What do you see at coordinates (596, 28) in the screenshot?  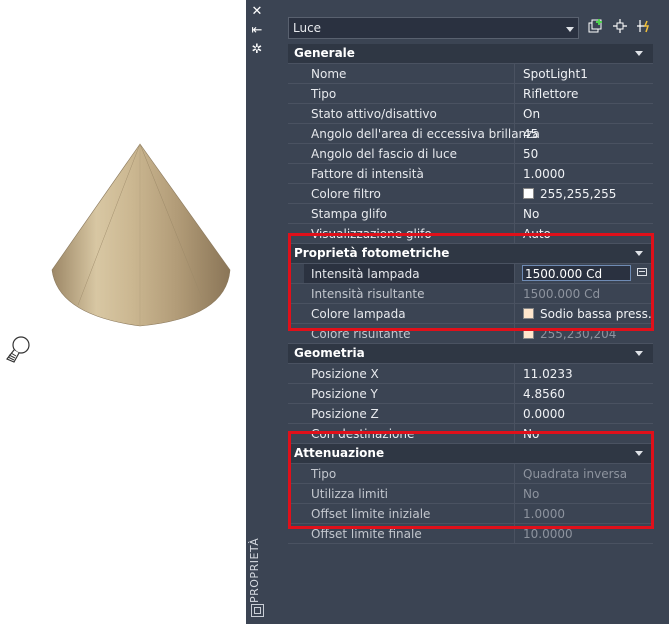 I see `toggle-pickadd-icon` at bounding box center [596, 28].